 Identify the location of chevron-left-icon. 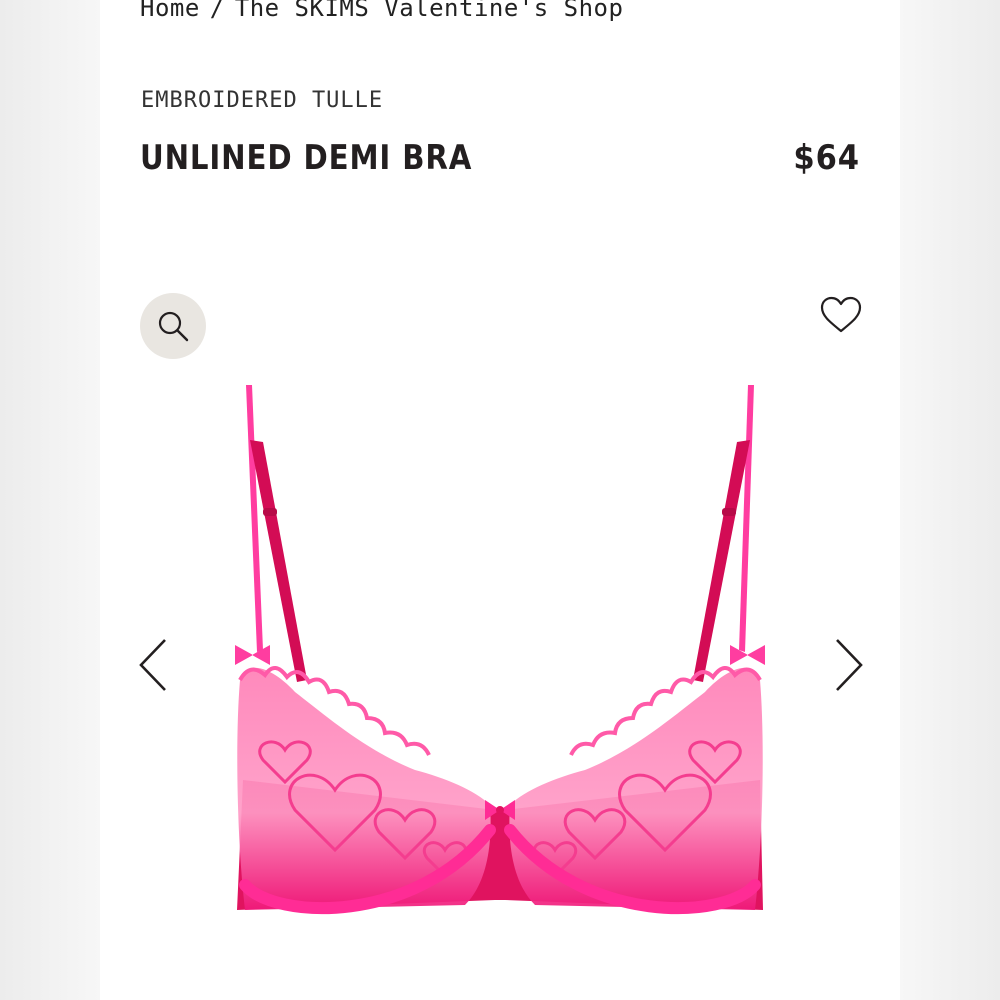
(152, 665).